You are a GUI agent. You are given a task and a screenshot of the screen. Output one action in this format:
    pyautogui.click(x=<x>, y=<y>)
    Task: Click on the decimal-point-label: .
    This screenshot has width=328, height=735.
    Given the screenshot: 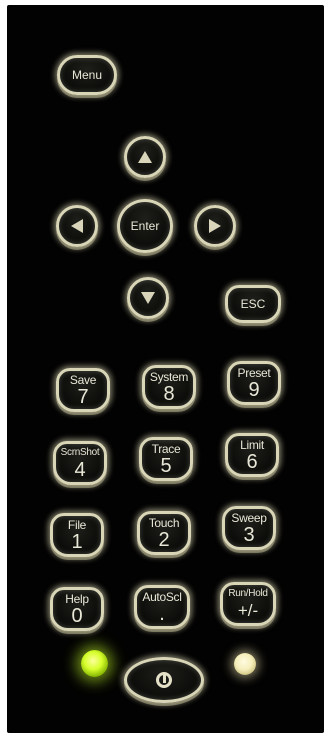 What is the action you would take?
    pyautogui.click(x=162, y=613)
    